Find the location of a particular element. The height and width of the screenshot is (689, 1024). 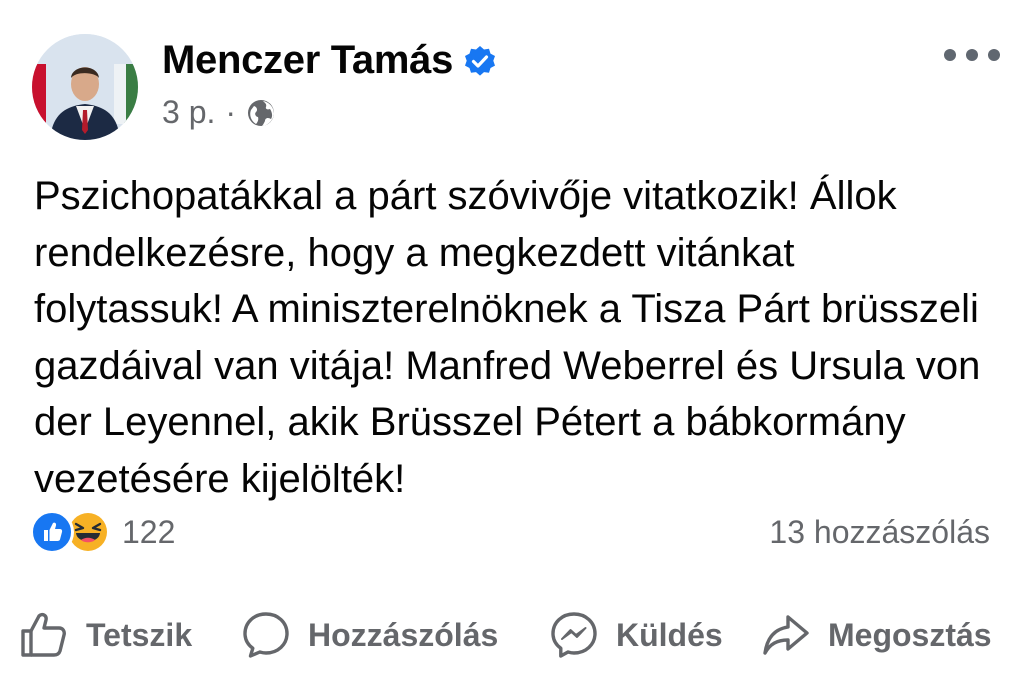

thumbs-up-icon is located at coordinates (44, 635).